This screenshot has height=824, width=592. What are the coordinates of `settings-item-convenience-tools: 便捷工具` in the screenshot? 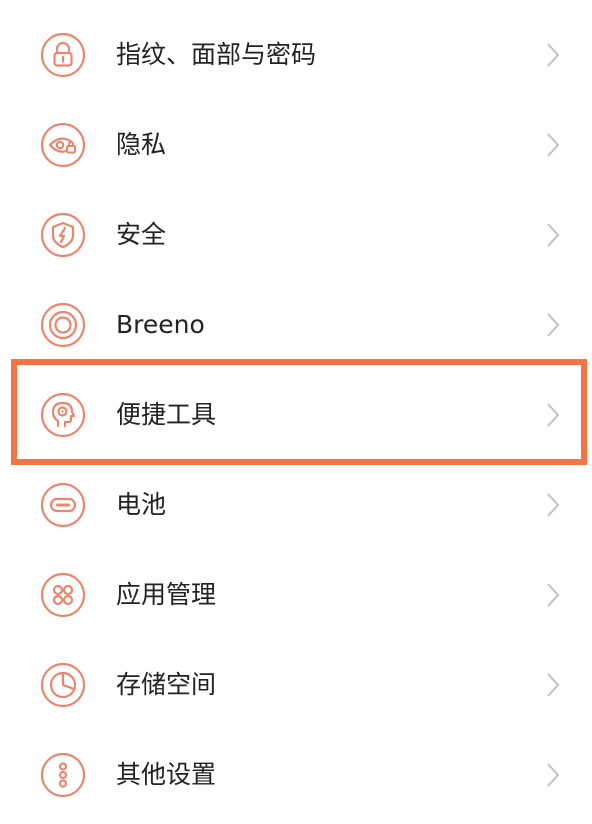 It's located at (296, 415).